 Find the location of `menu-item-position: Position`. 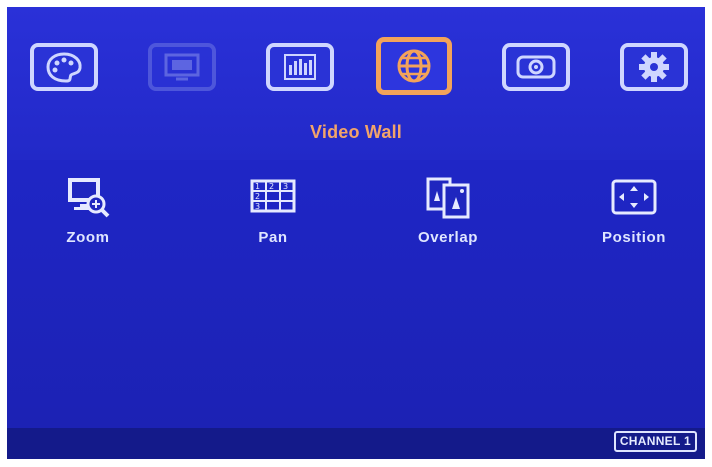

menu-item-position: Position is located at coordinates (632, 210).